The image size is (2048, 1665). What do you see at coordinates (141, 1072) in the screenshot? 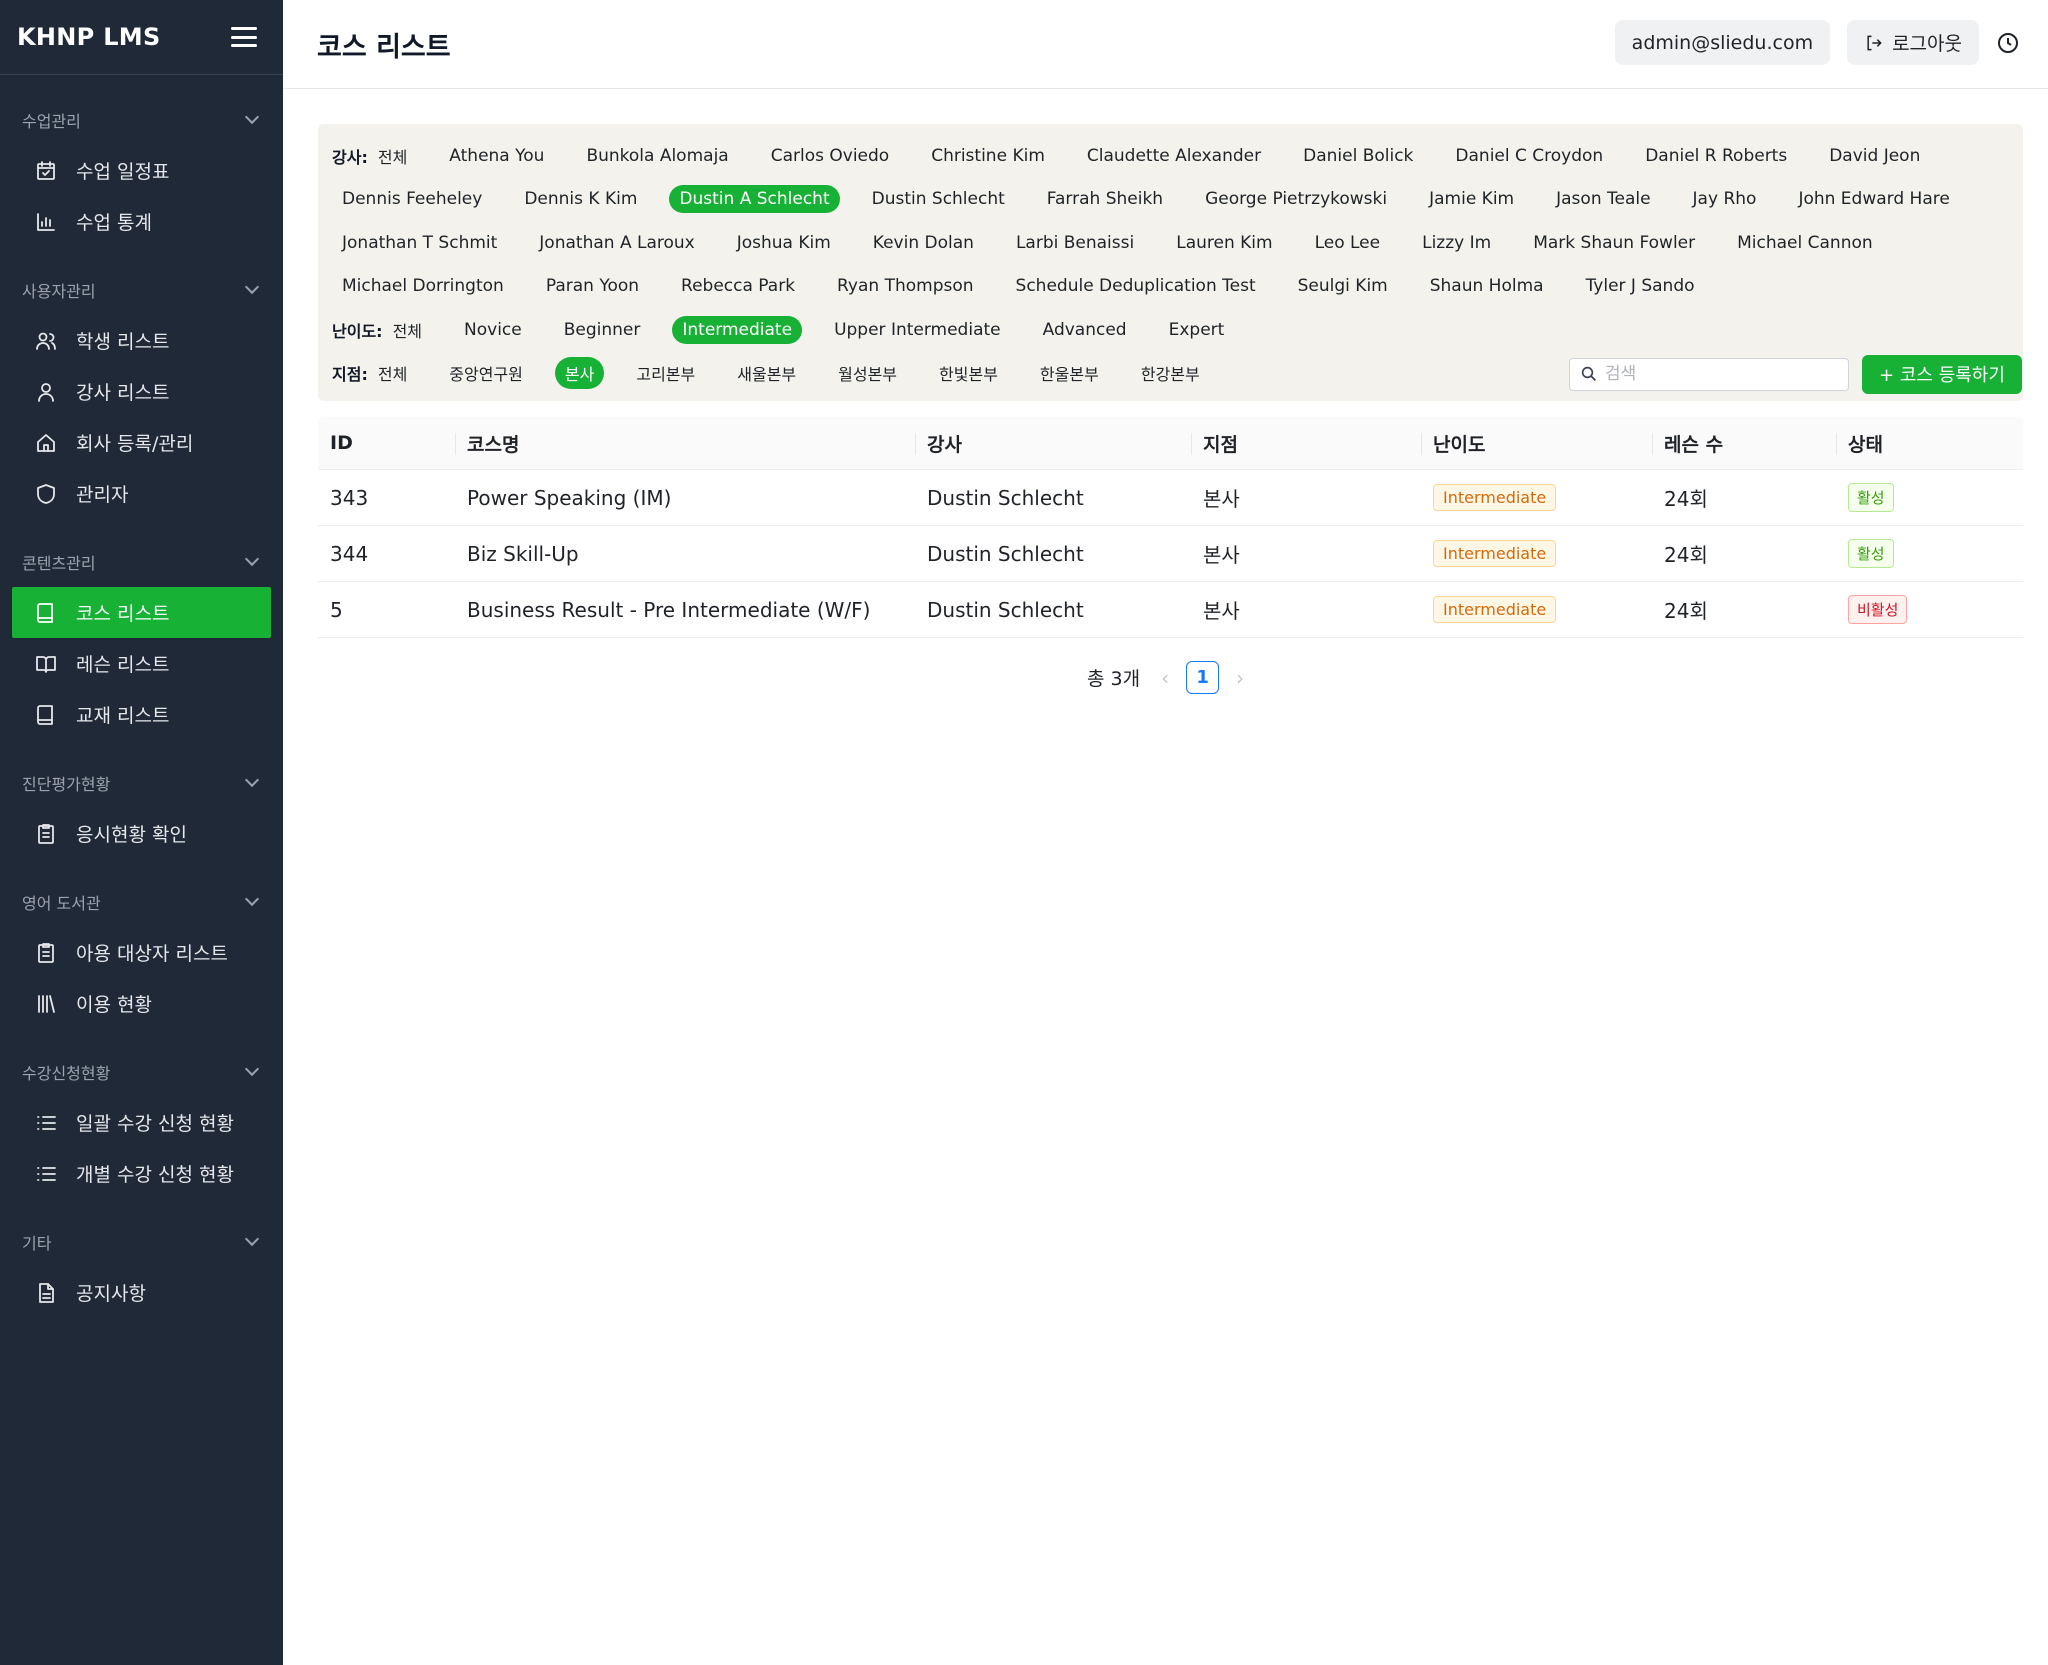
I see `sidebar-section: 수강신청현황` at bounding box center [141, 1072].